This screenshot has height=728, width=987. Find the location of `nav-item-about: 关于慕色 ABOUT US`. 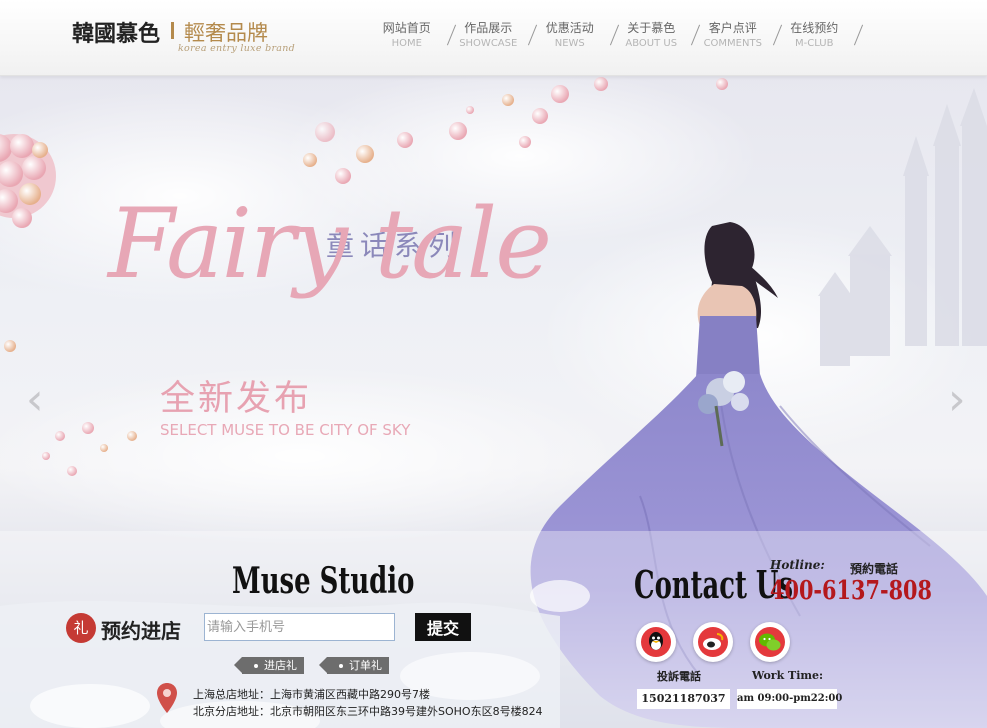

nav-item-about: 关于慕色 ABOUT US is located at coordinates (652, 35).